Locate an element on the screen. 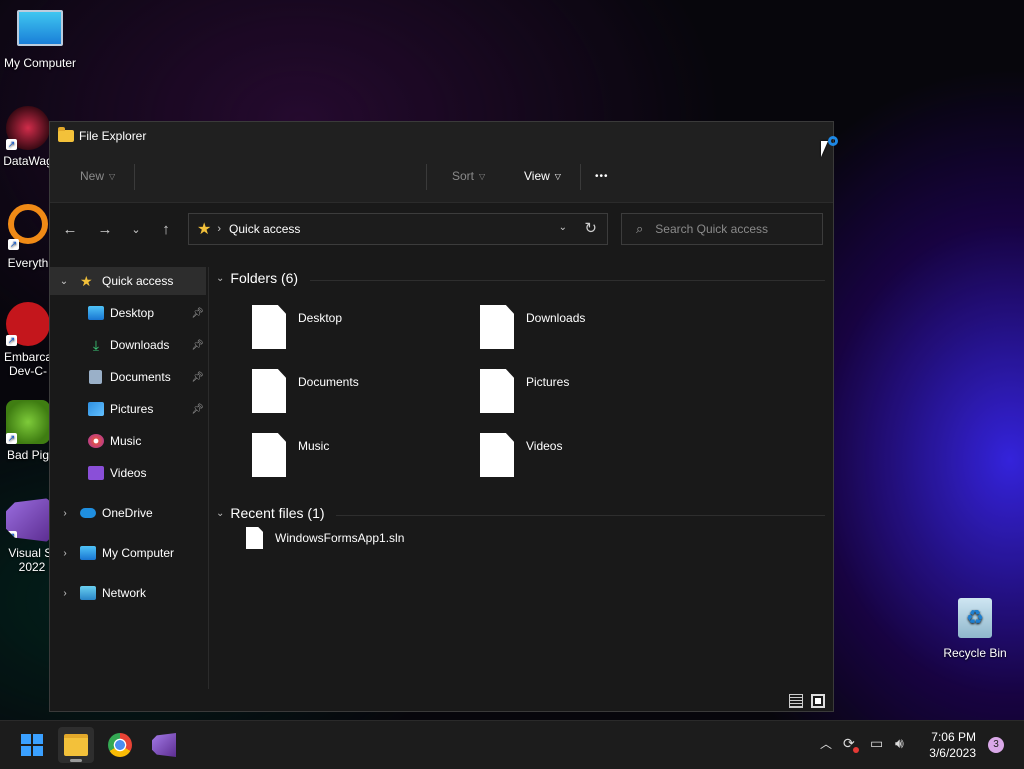 The width and height of the screenshot is (1024, 769). datawag-icon: ↗ is located at coordinates (28, 128).